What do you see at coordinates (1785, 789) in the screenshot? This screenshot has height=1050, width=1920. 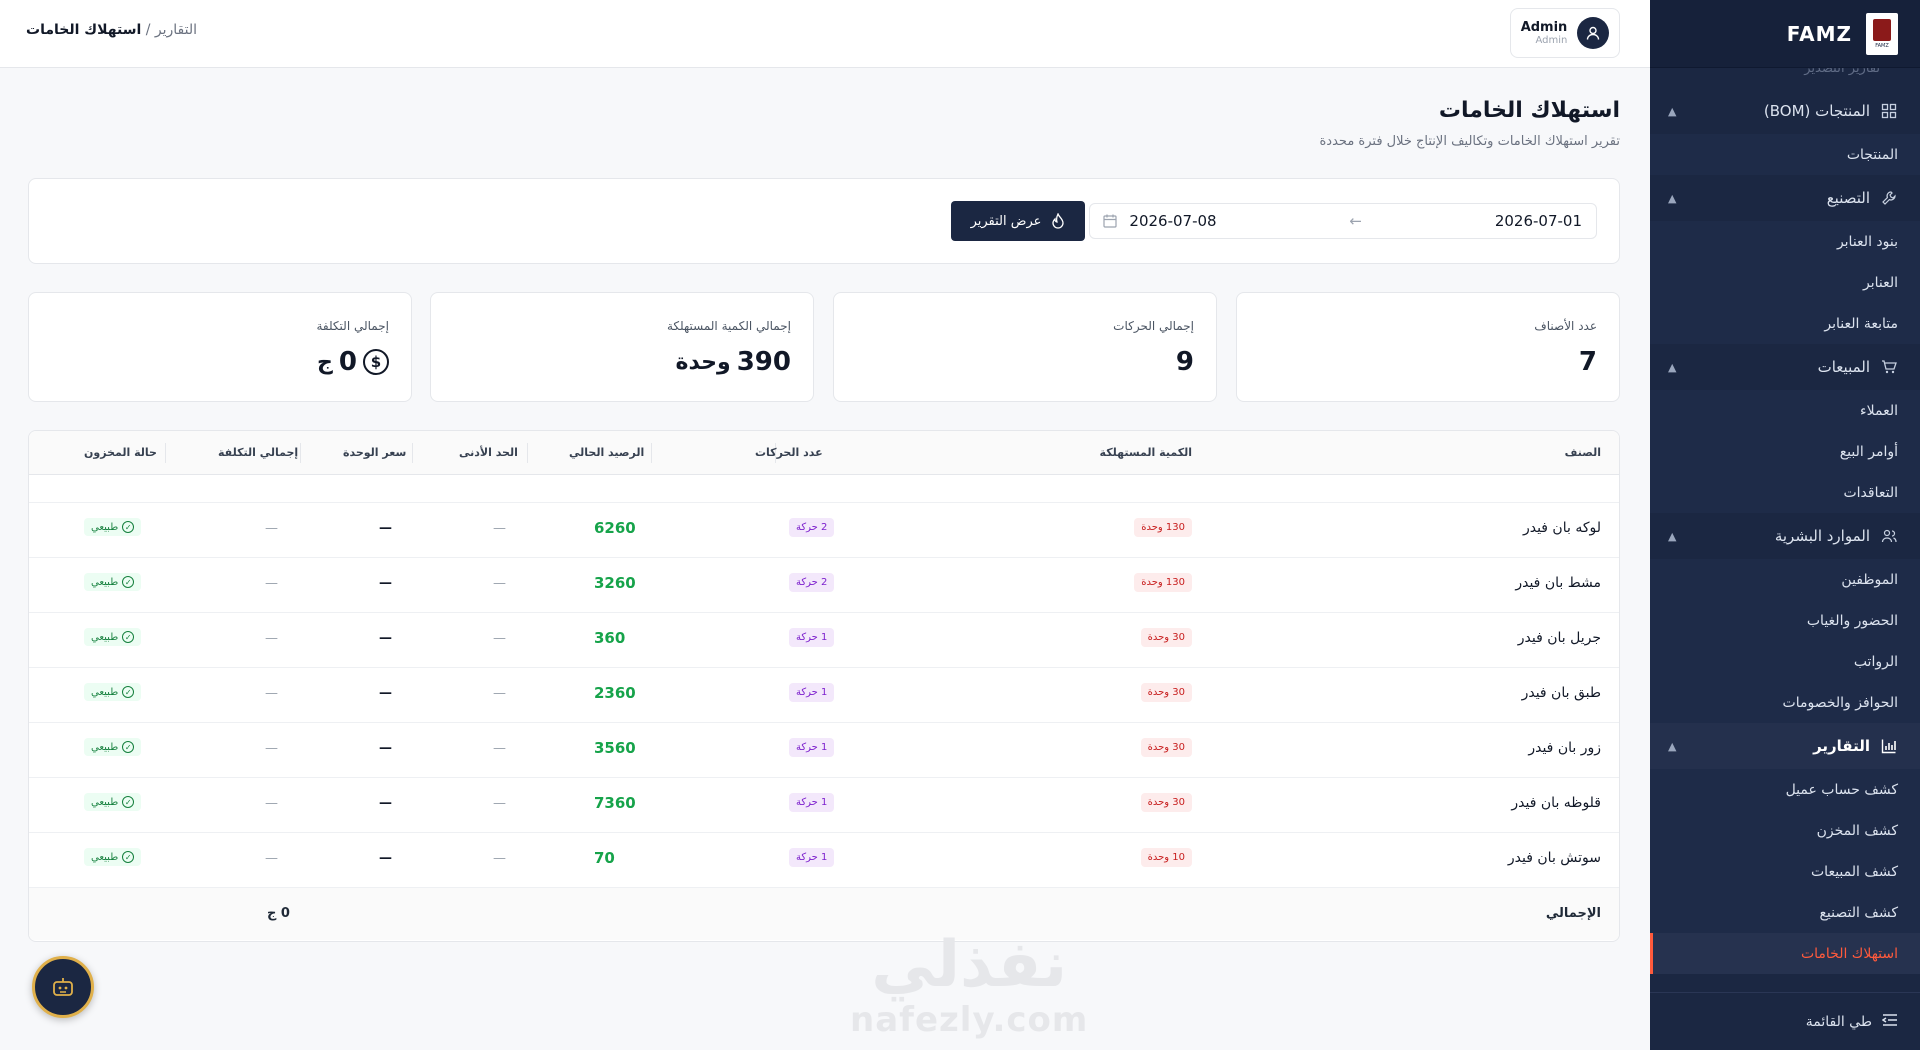 I see `sidebar-item: كشف حساب عميل` at bounding box center [1785, 789].